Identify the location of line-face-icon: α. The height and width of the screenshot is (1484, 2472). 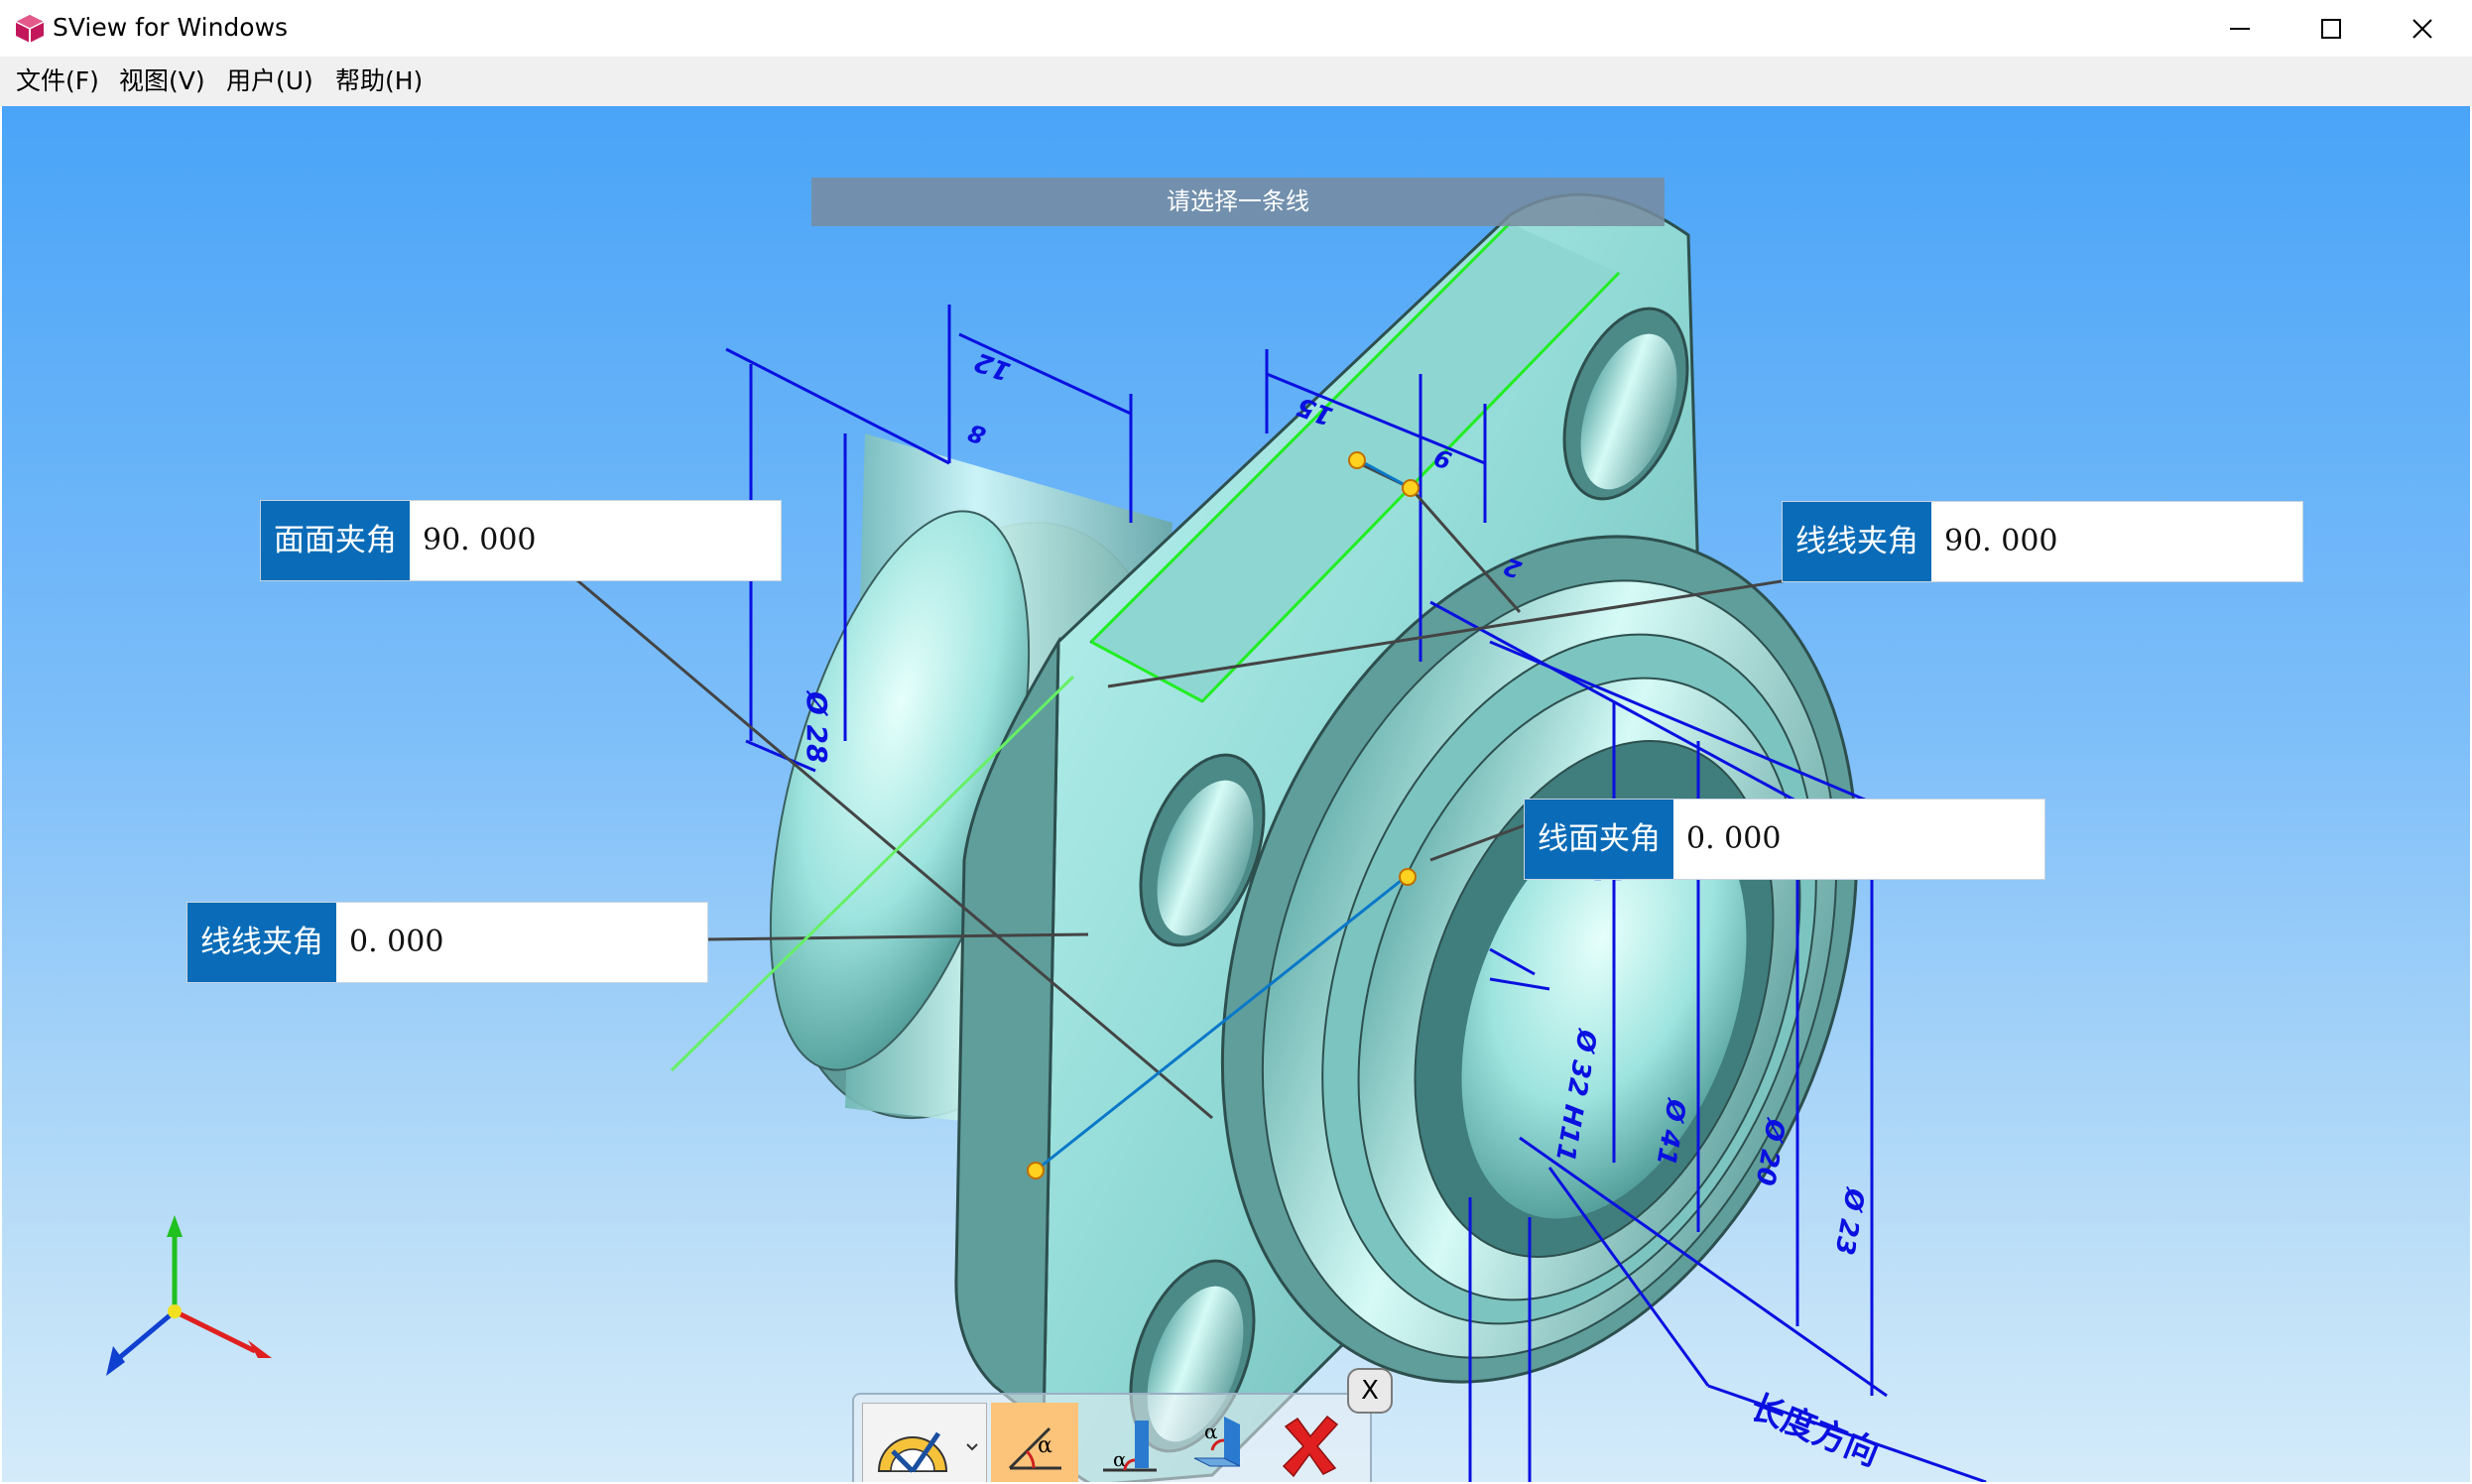
(1130, 1446).